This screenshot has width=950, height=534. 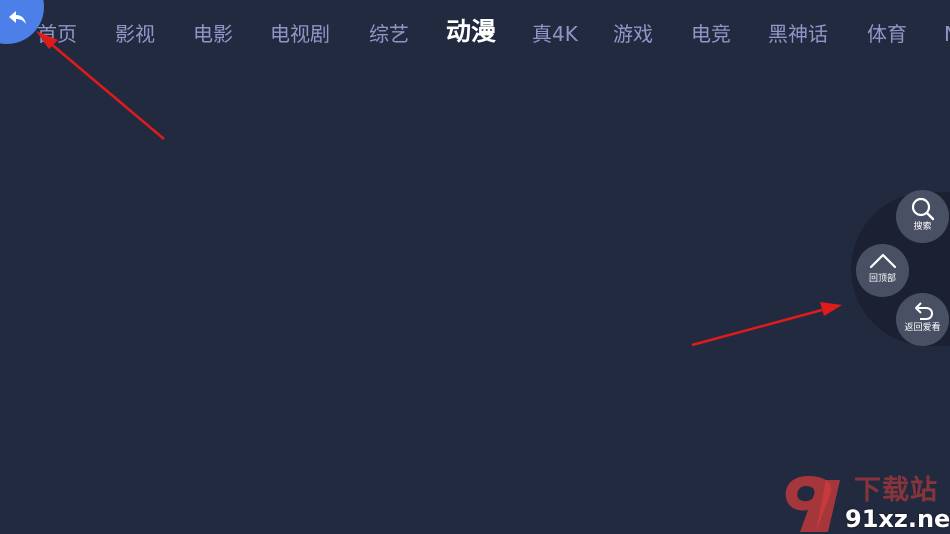 I want to click on site-watermark: 下载站 91xz.net, so click(x=864, y=504).